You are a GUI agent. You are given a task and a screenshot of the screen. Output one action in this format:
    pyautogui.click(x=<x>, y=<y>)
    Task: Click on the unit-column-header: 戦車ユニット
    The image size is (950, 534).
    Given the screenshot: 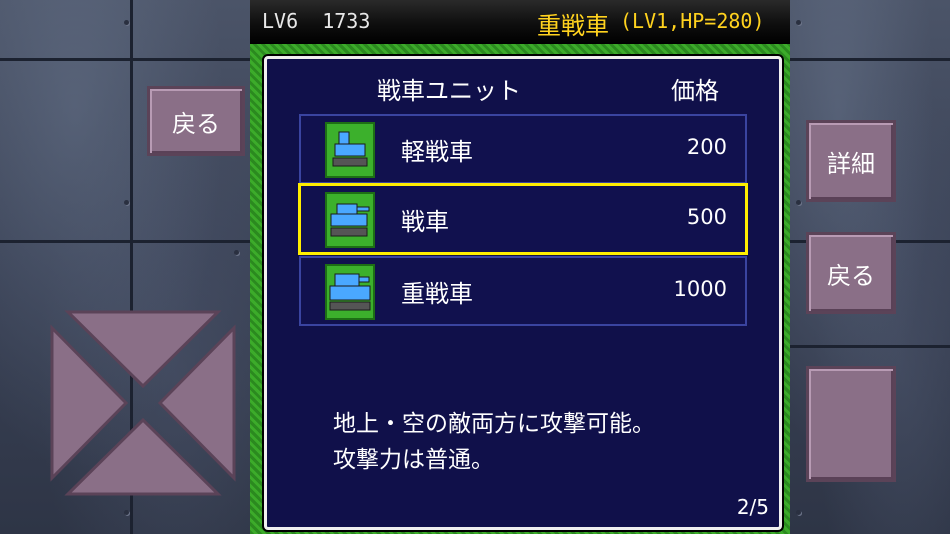 What is the action you would take?
    pyautogui.click(x=449, y=91)
    